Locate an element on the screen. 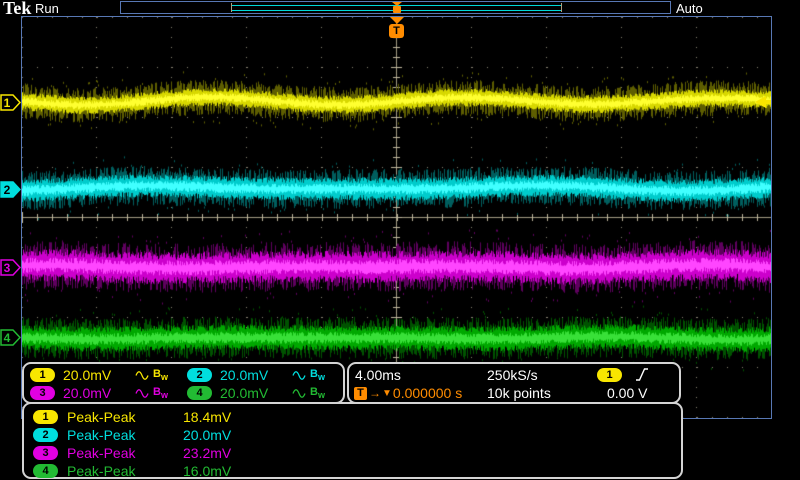 This screenshot has height=480, width=800. trigger-arrow-down-icon: ▼ is located at coordinates (387, 393).